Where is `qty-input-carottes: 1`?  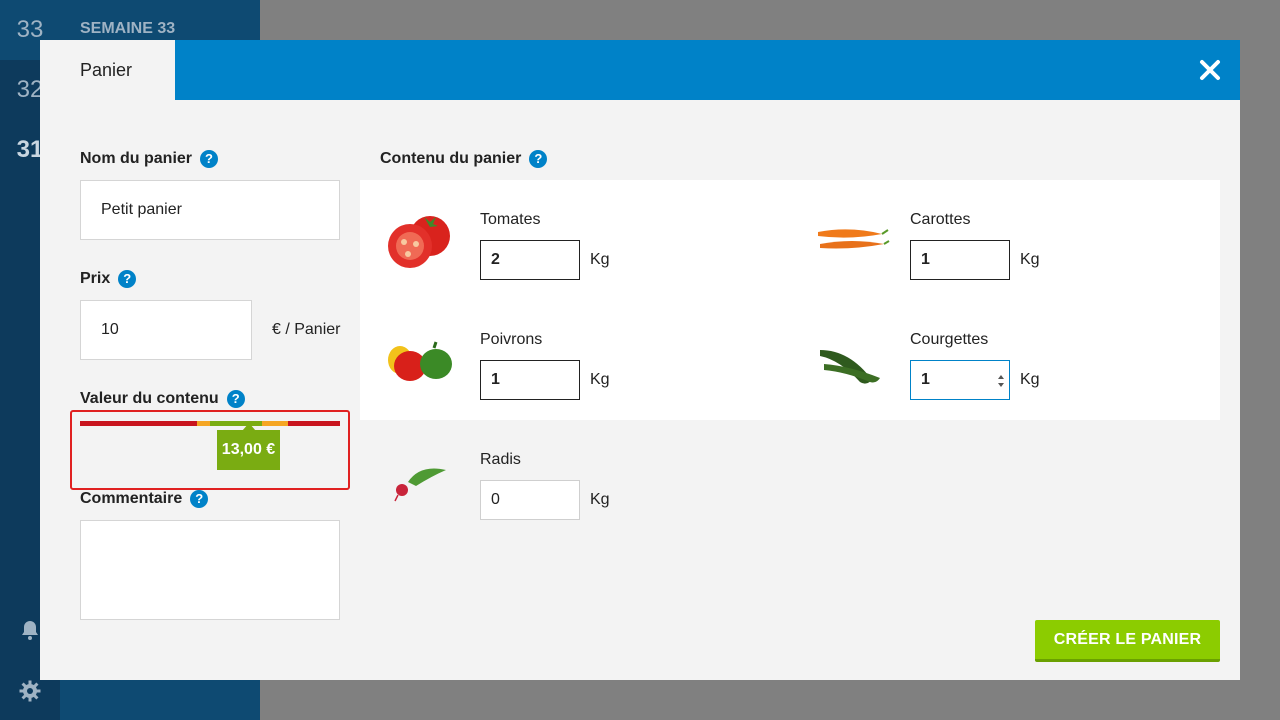
qty-input-carottes: 1 is located at coordinates (960, 260).